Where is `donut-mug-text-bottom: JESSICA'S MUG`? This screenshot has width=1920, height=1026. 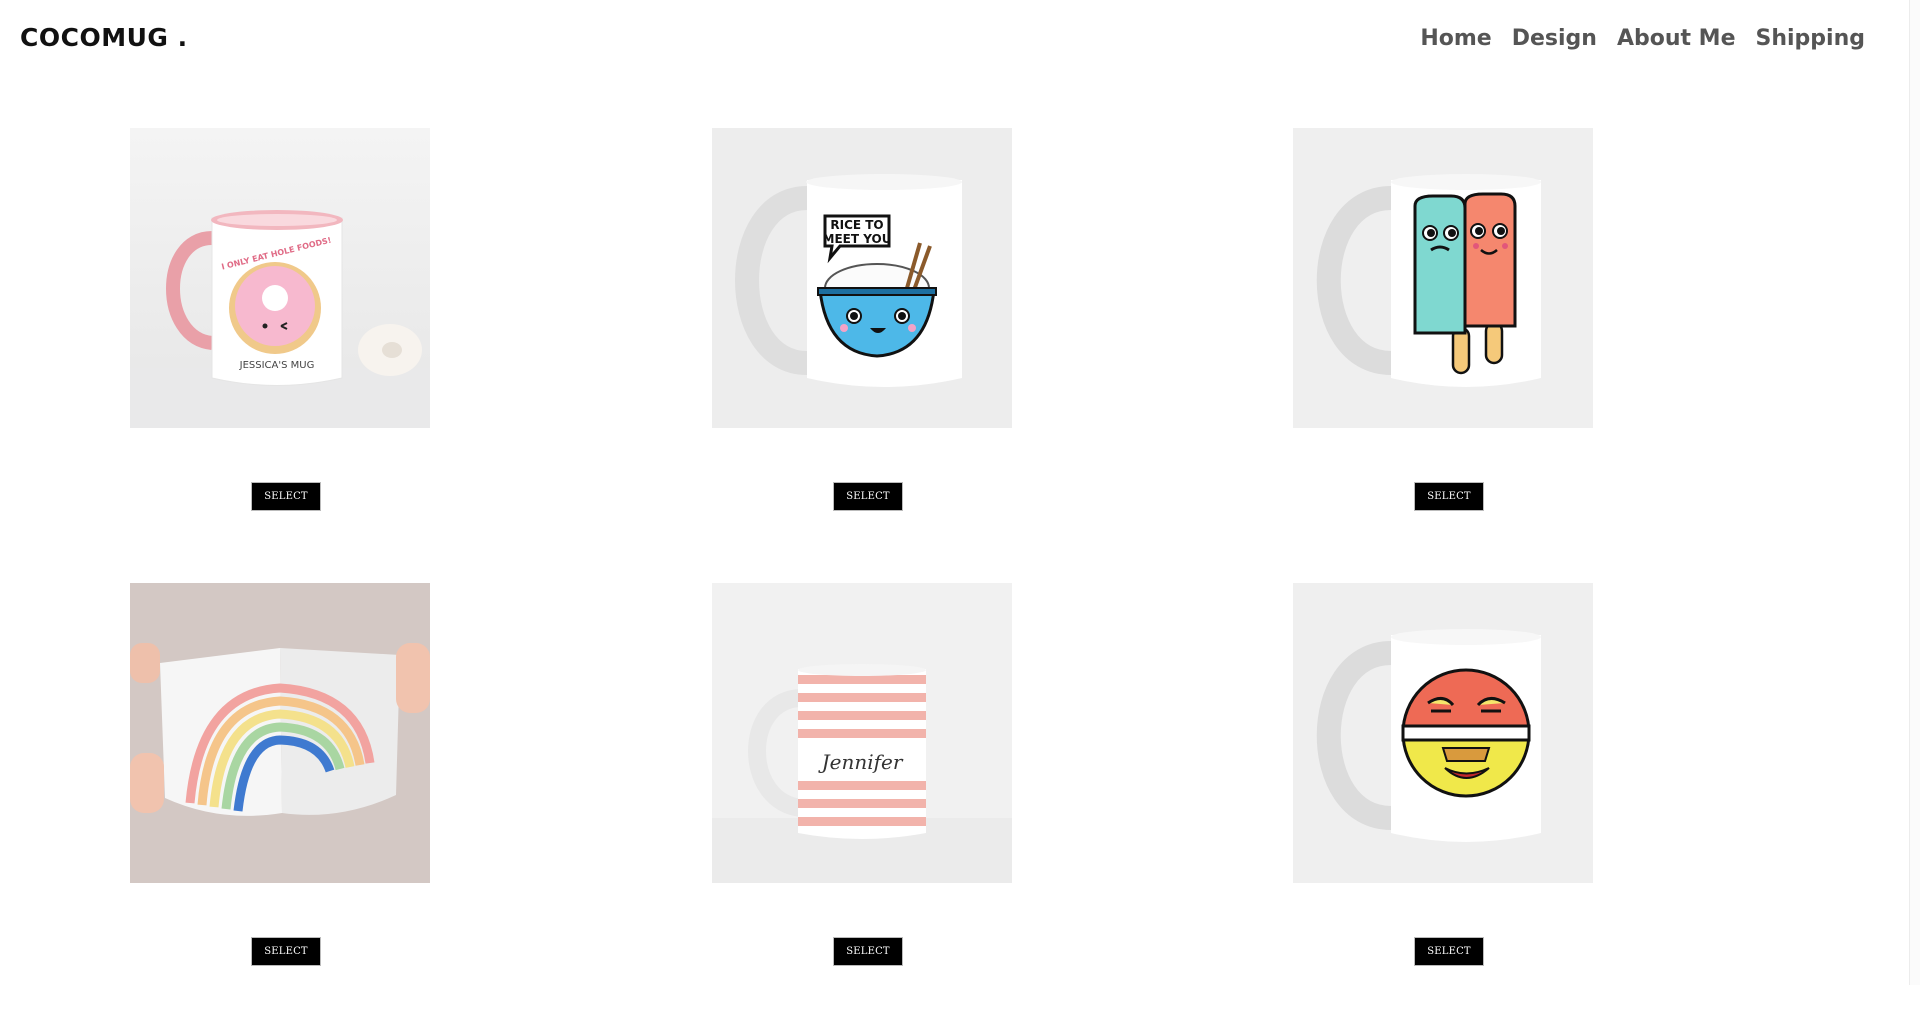 donut-mug-text-bottom: JESSICA'S MUG is located at coordinates (277, 365).